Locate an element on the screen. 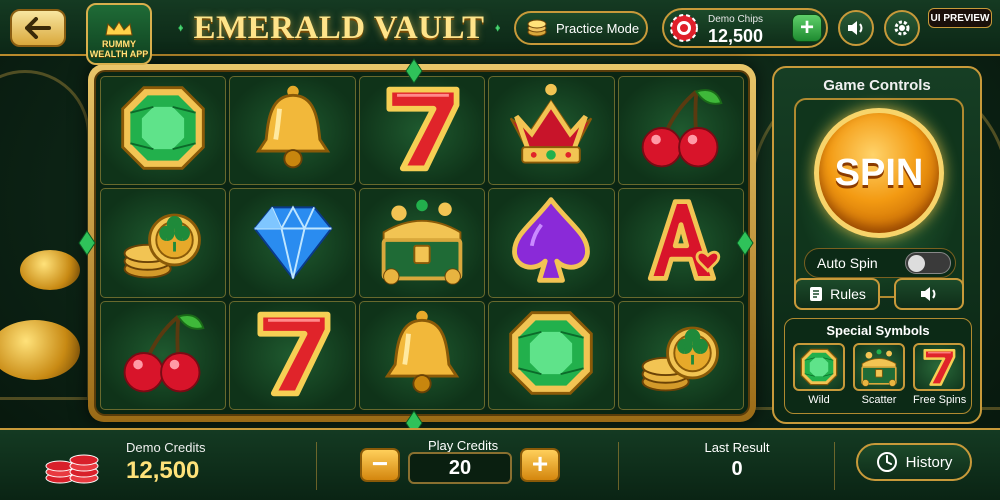  spin-area: SPIN Auto Spin is located at coordinates (879, 198).